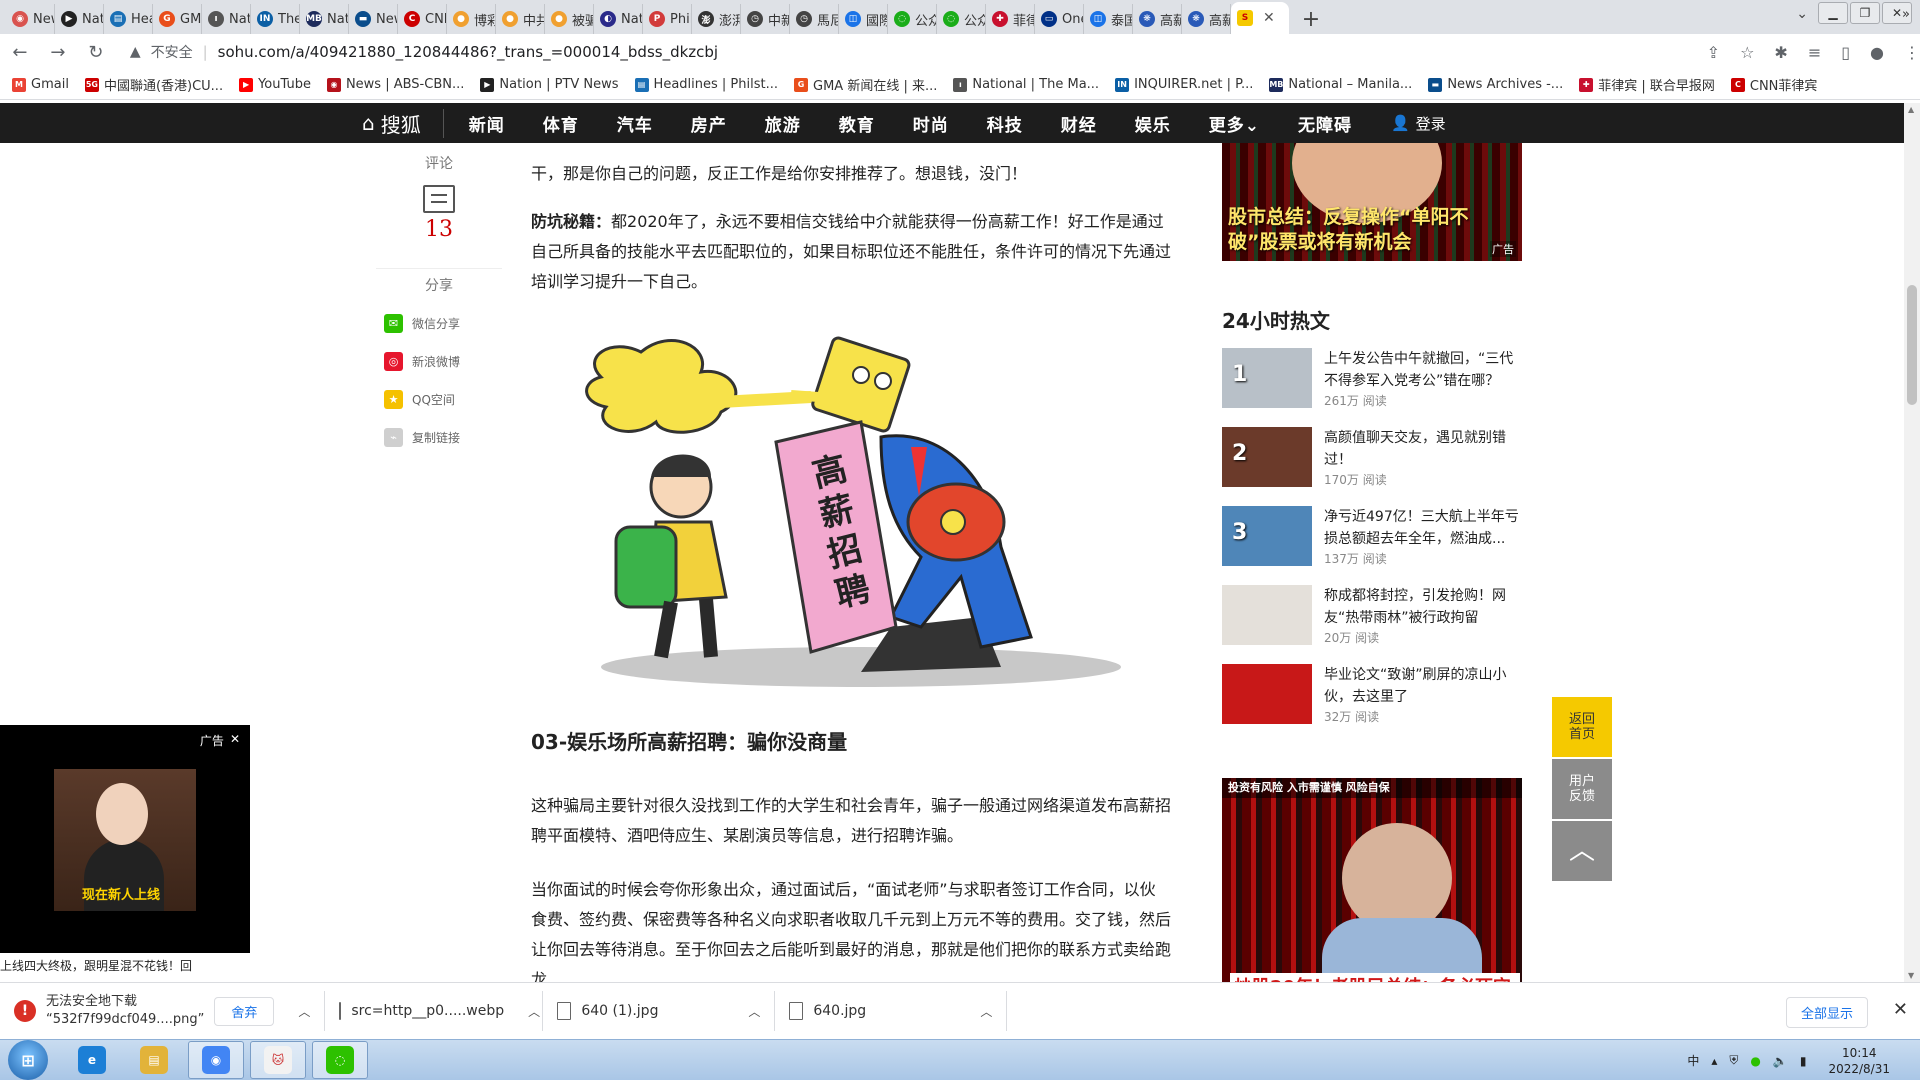  Describe the element at coordinates (1582, 851) in the screenshot. I see `back-to-top-button: ︿` at that location.